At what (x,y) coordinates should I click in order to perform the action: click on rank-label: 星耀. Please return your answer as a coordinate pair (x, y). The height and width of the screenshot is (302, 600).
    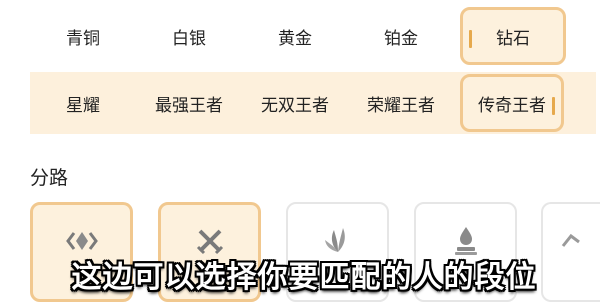
    Looking at the image, I should click on (83, 105).